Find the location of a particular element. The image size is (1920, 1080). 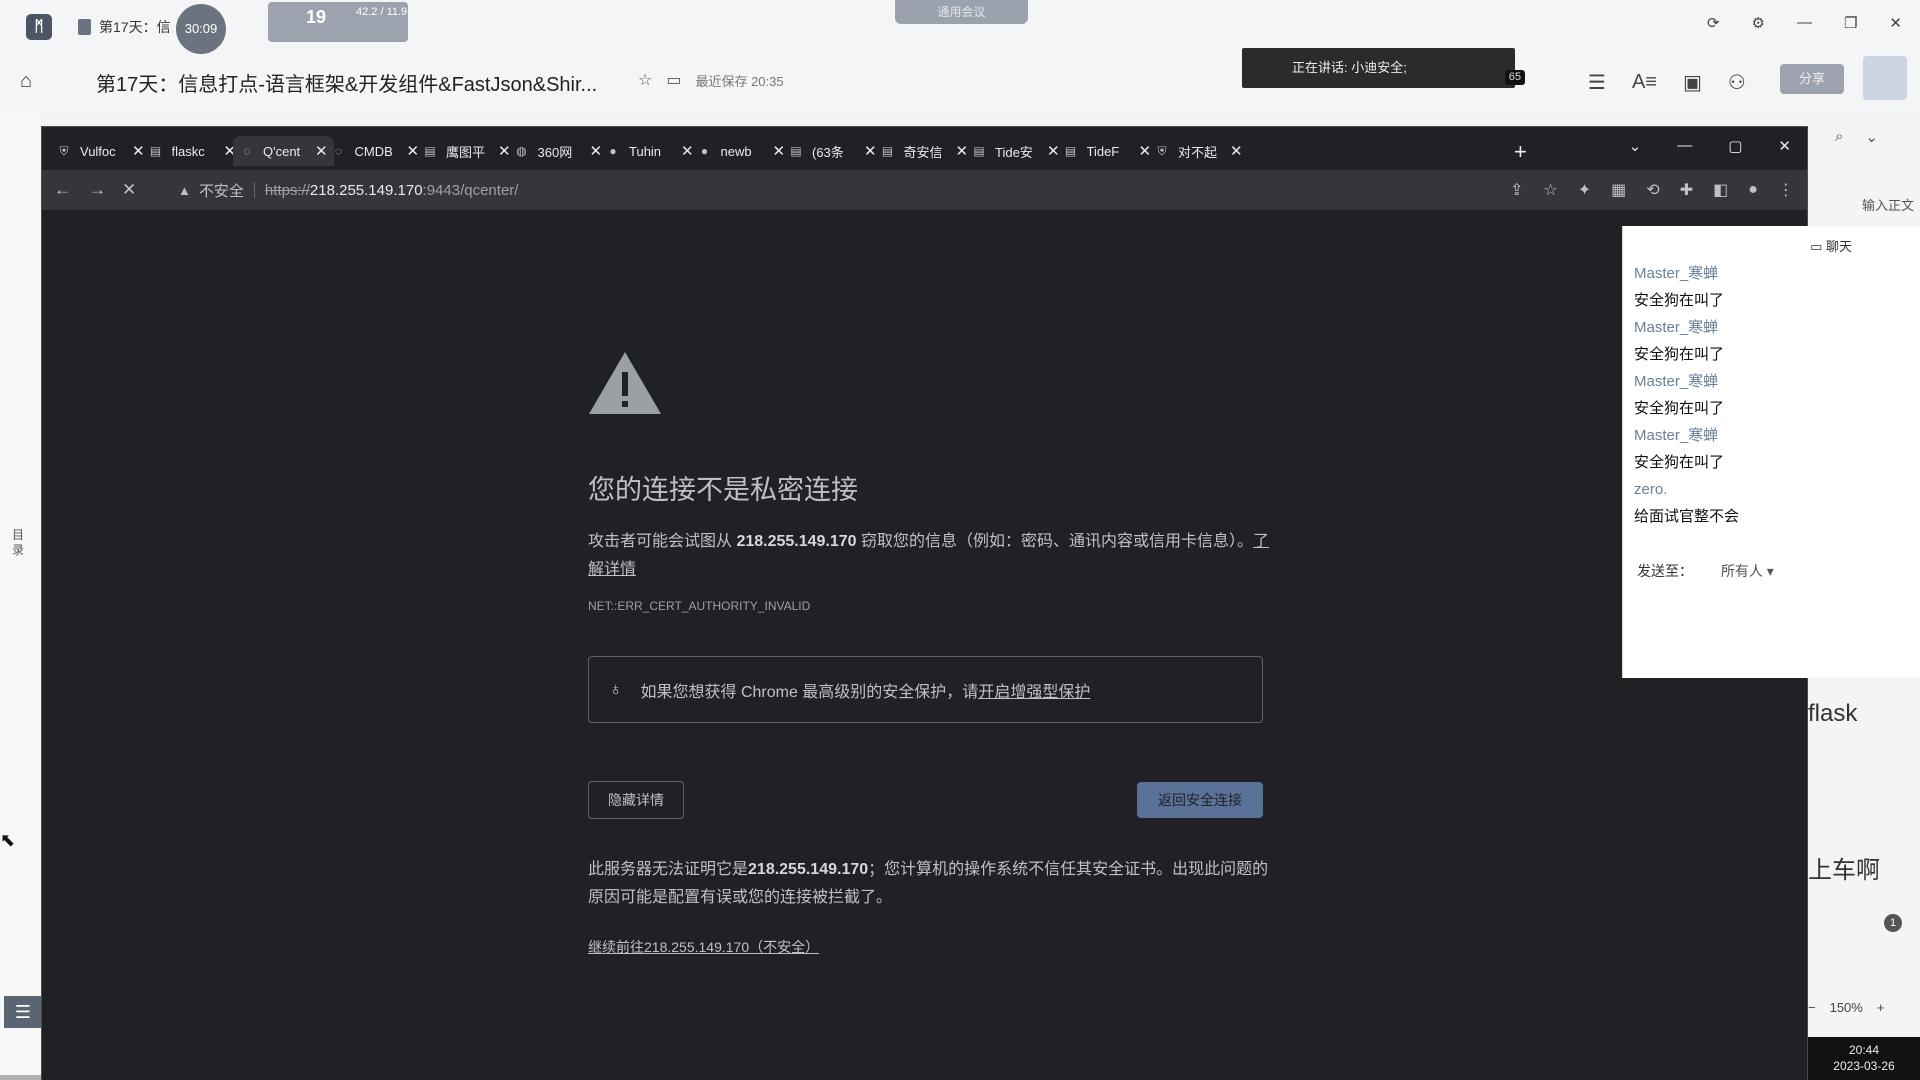

extensions-puzzle-icon: ✚ is located at coordinates (1686, 190).